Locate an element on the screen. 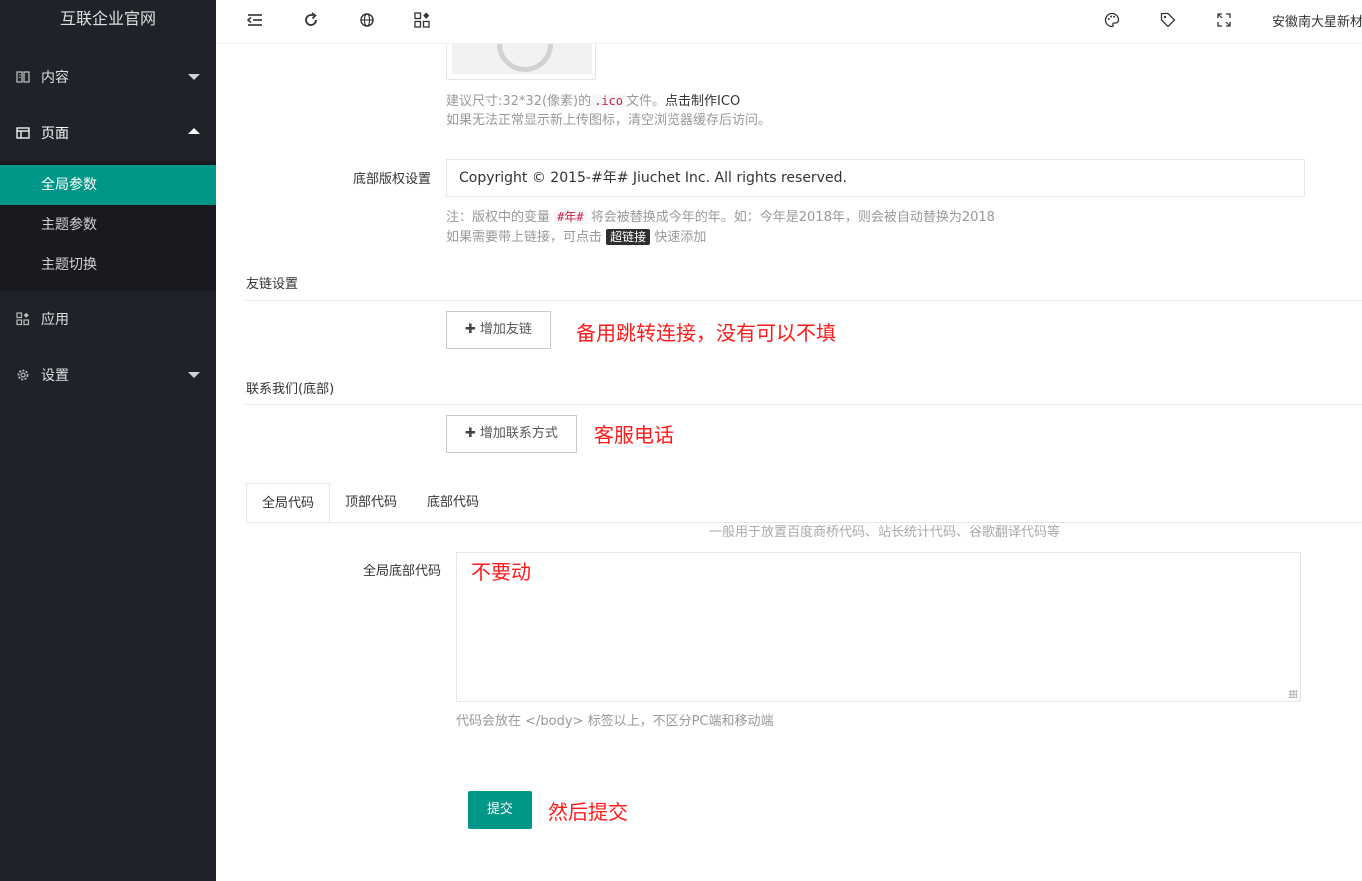 The image size is (1362, 881). tab-header-code: 顶部代码 is located at coordinates (371, 503).